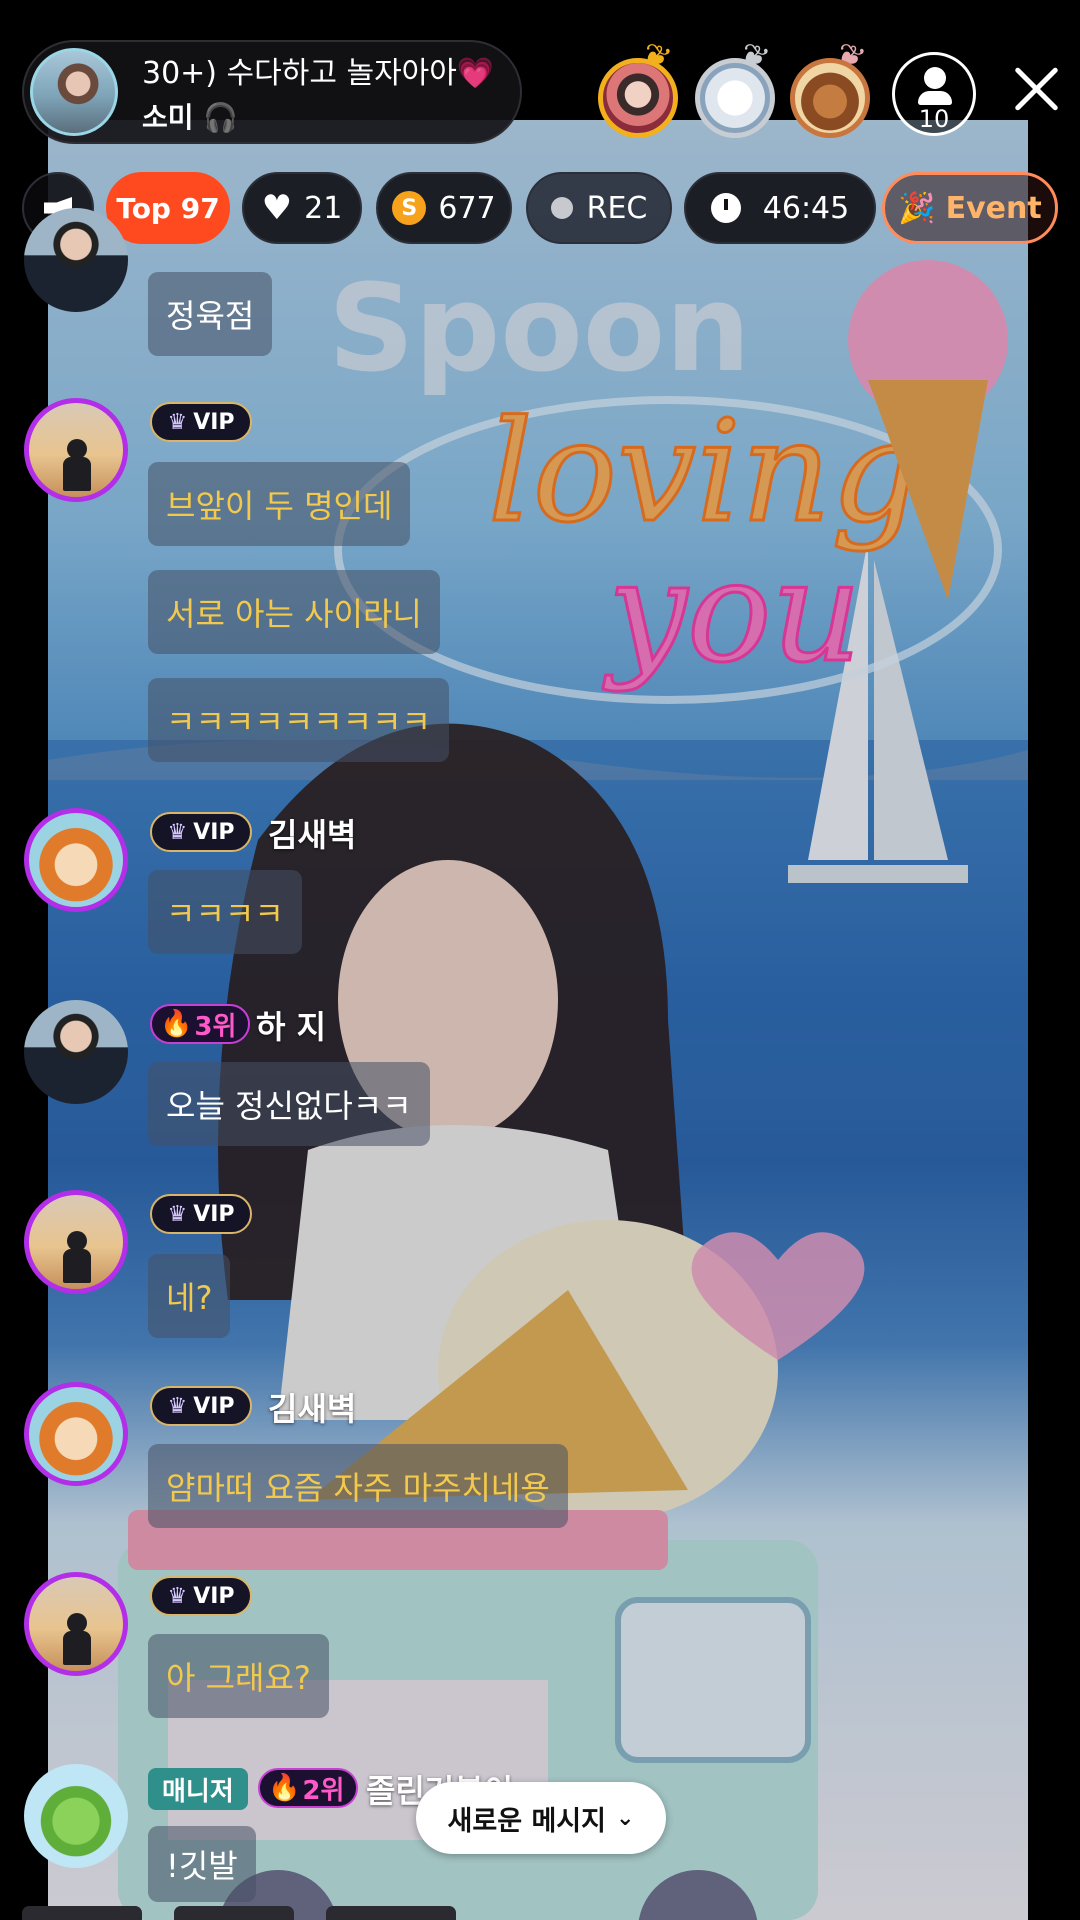  I want to click on top-rank-chip: Top 97, so click(168, 208).